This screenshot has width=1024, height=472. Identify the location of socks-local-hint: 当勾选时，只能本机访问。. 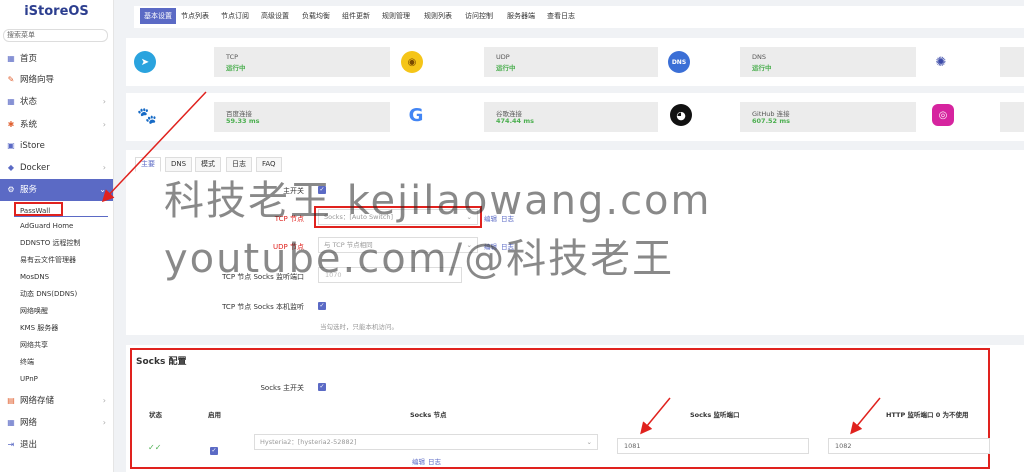
(359, 327).